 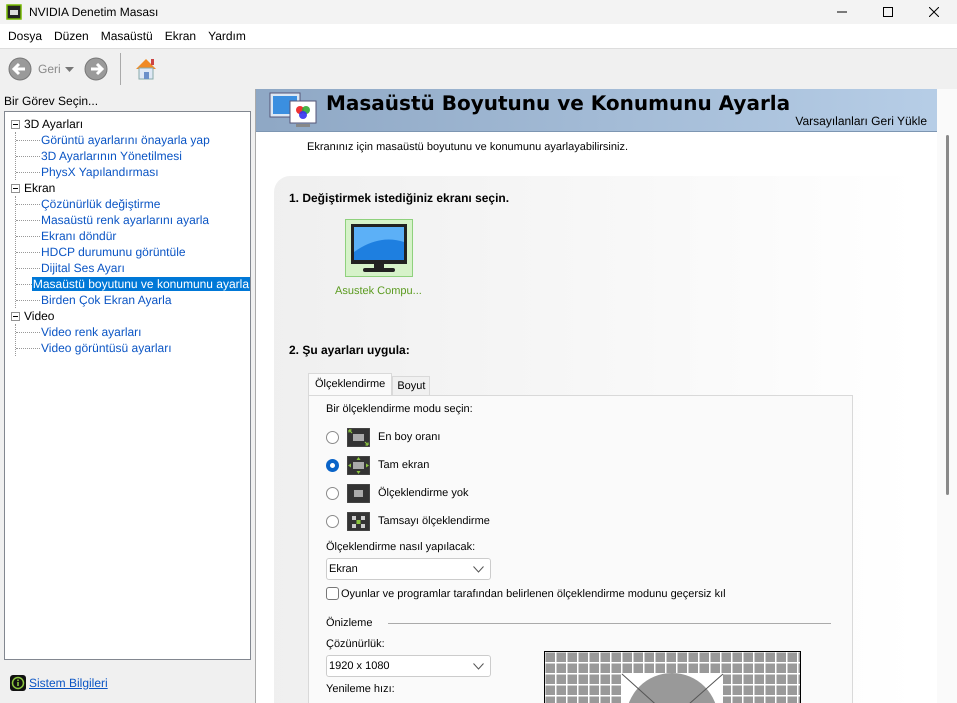 I want to click on tree-item: Çözünürlük değiştirme, so click(x=101, y=204).